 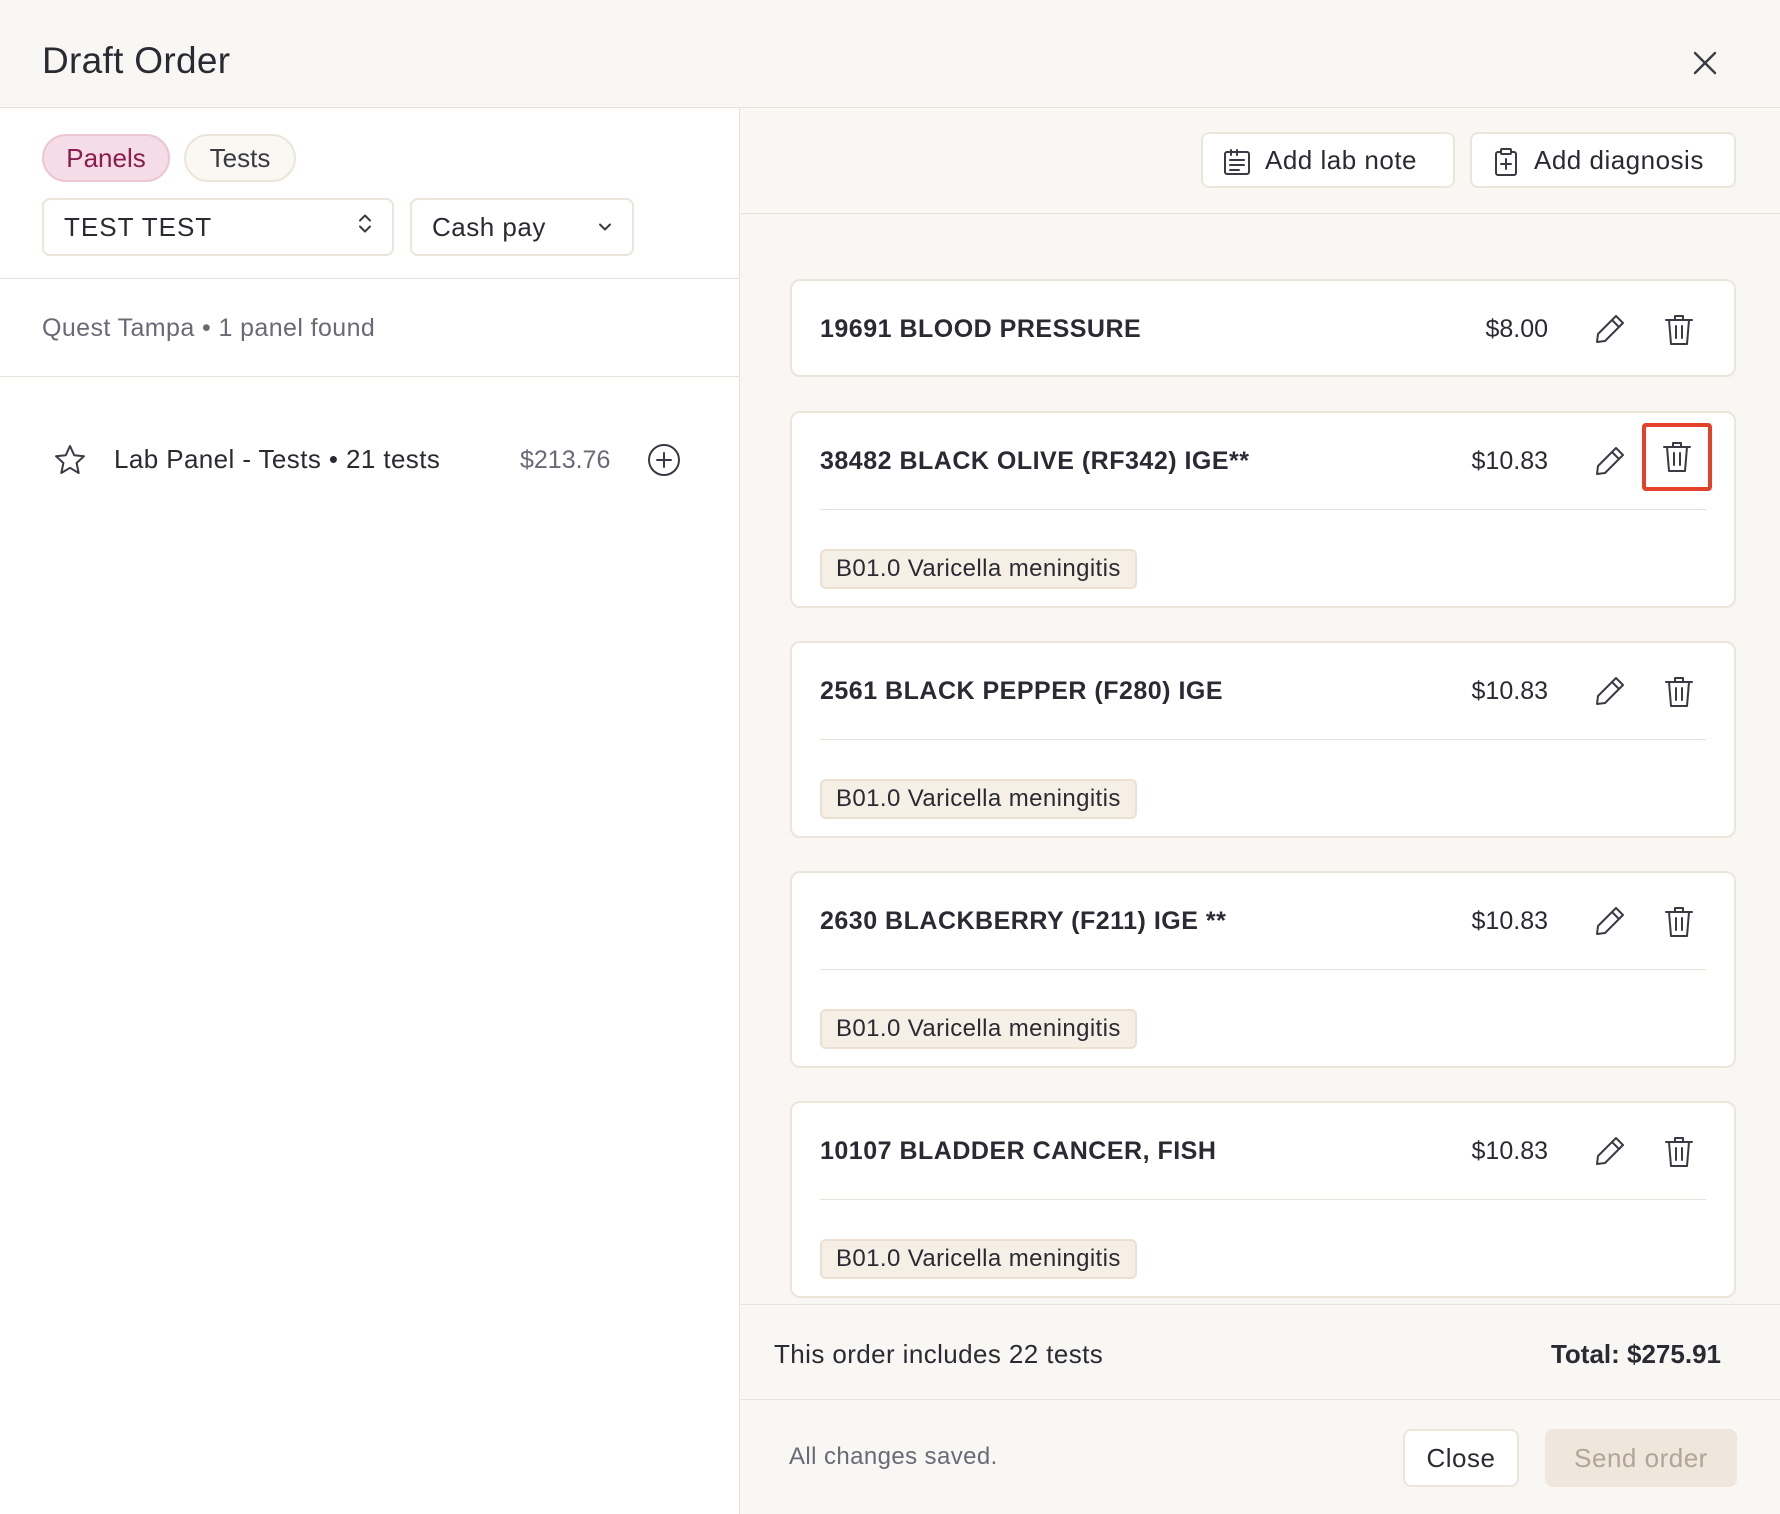 What do you see at coordinates (106, 158) in the screenshot?
I see `tab-panels: Panels` at bounding box center [106, 158].